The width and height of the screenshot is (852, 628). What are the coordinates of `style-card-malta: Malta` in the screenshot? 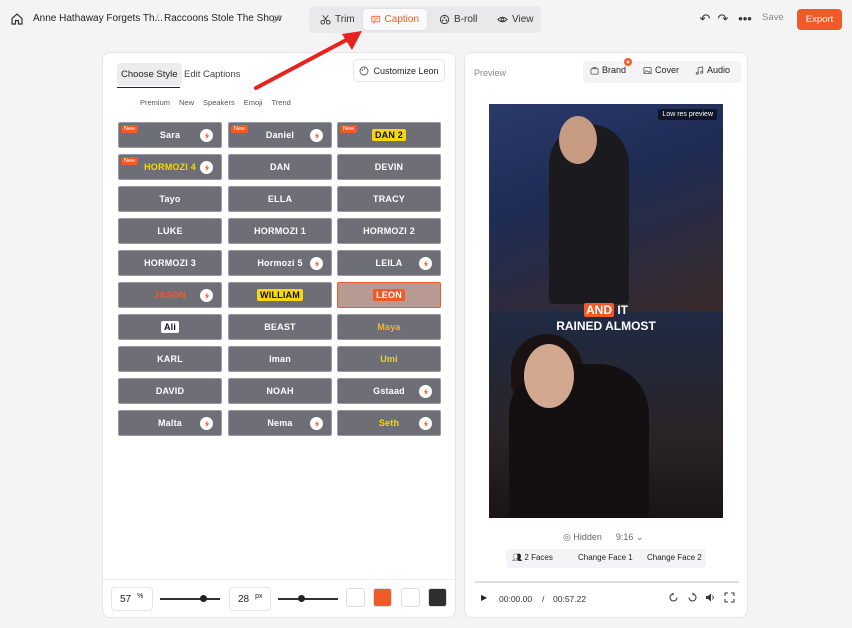 It's located at (170, 423).